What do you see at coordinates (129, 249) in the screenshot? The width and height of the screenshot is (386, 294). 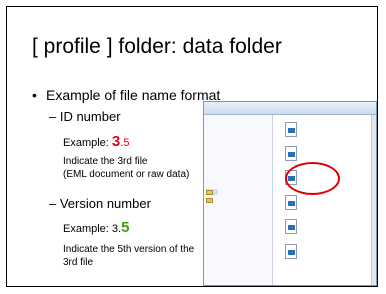 I see `version-note-line1: Indicate the 5th version of the` at bounding box center [129, 249].